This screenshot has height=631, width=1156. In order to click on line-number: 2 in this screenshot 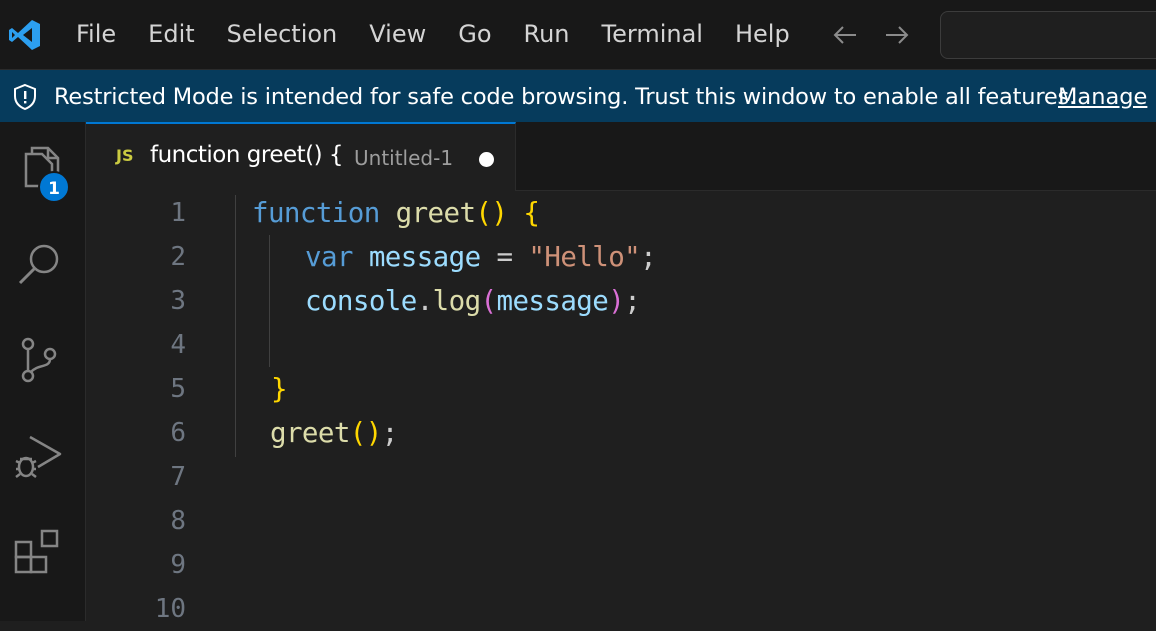, I will do `click(178, 257)`.